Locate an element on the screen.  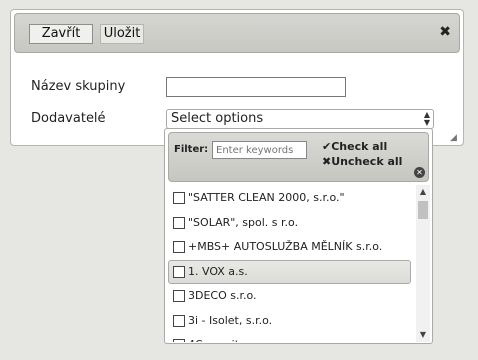
scroll-down-icon: ▼ is located at coordinates (423, 335).